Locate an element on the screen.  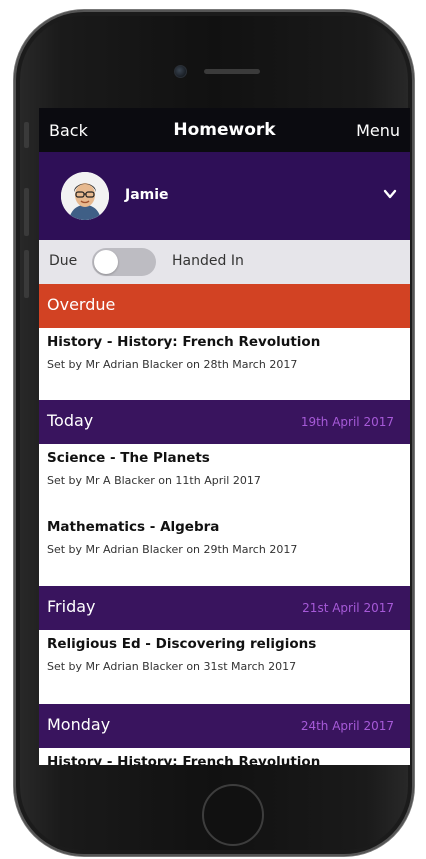
homework-item: History - History: French Revolution is located at coordinates (224, 756).